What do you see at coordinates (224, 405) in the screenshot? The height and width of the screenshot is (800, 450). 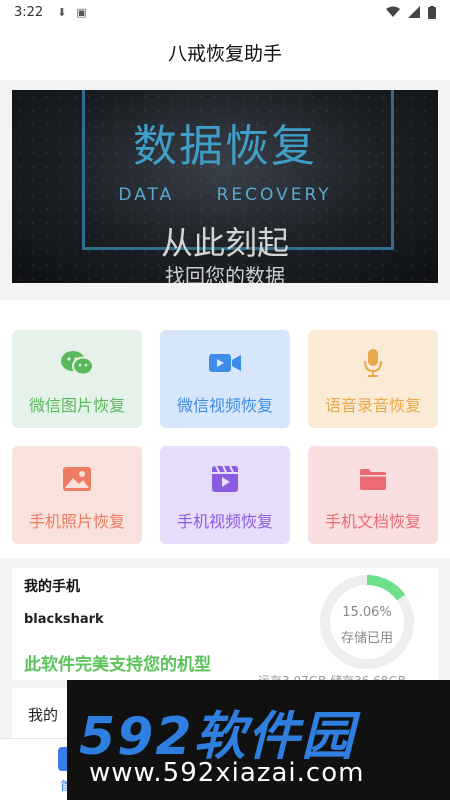 I see `feature-label: 微信视频恢复` at bounding box center [224, 405].